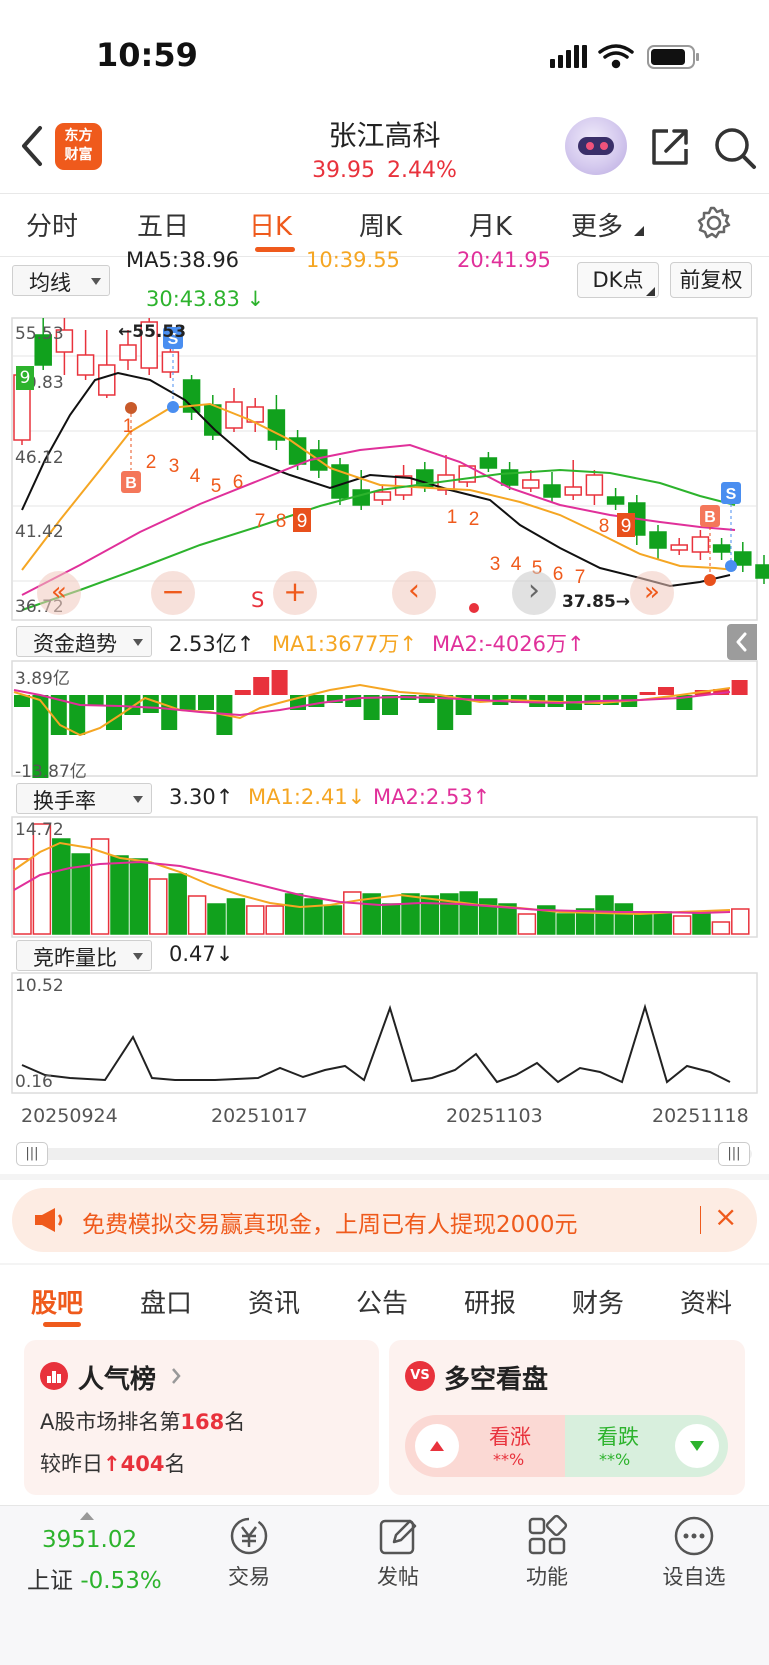  I want to click on tab-month-k: 月K, so click(490, 224).